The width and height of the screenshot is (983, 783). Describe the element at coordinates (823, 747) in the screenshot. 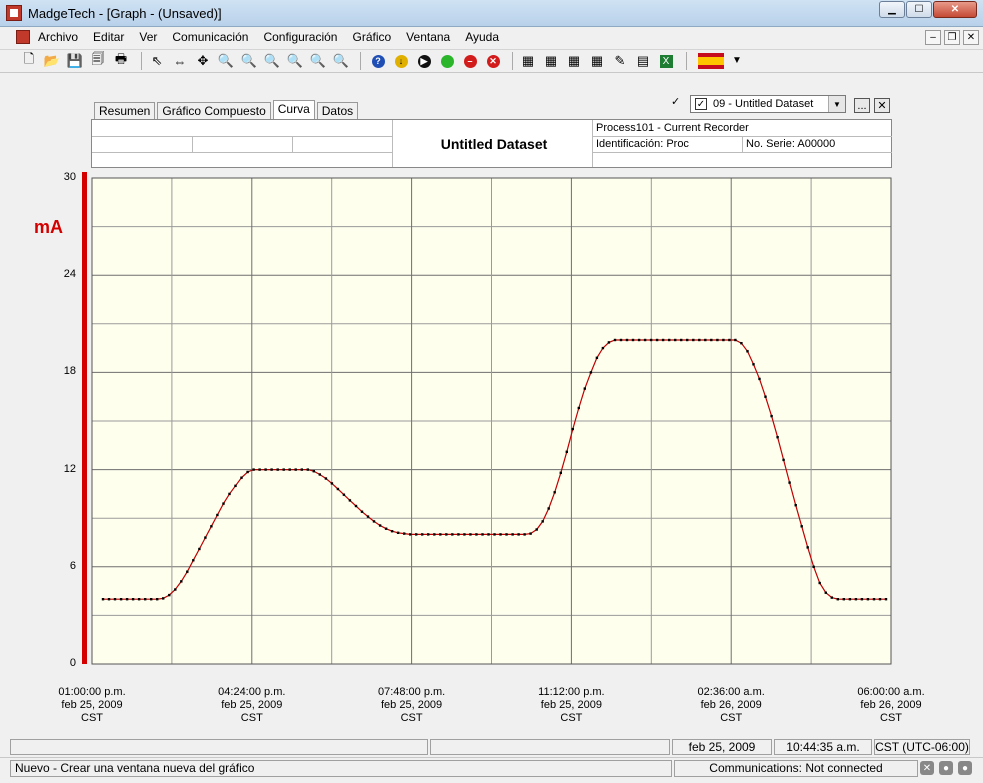

I see `status-time: 10:44:35 a.m.` at that location.